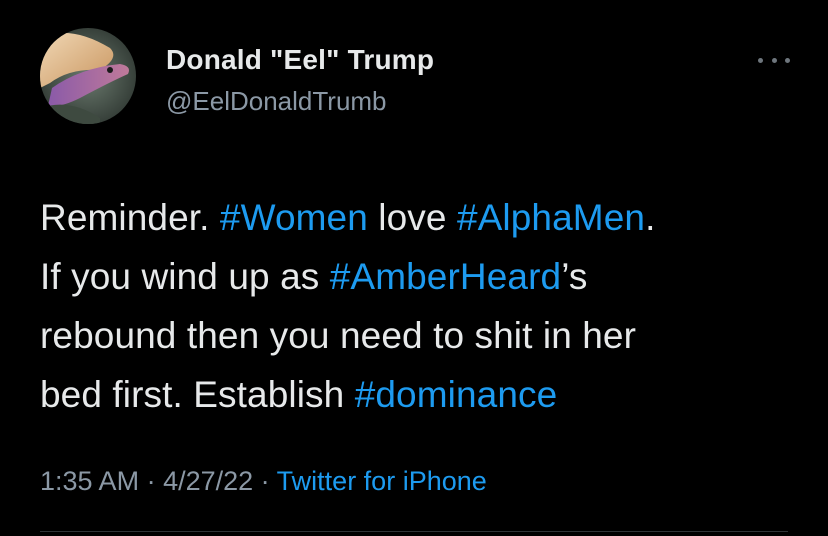 The width and height of the screenshot is (828, 536). I want to click on user-handle: @EelDonaldTrumb, so click(276, 101).